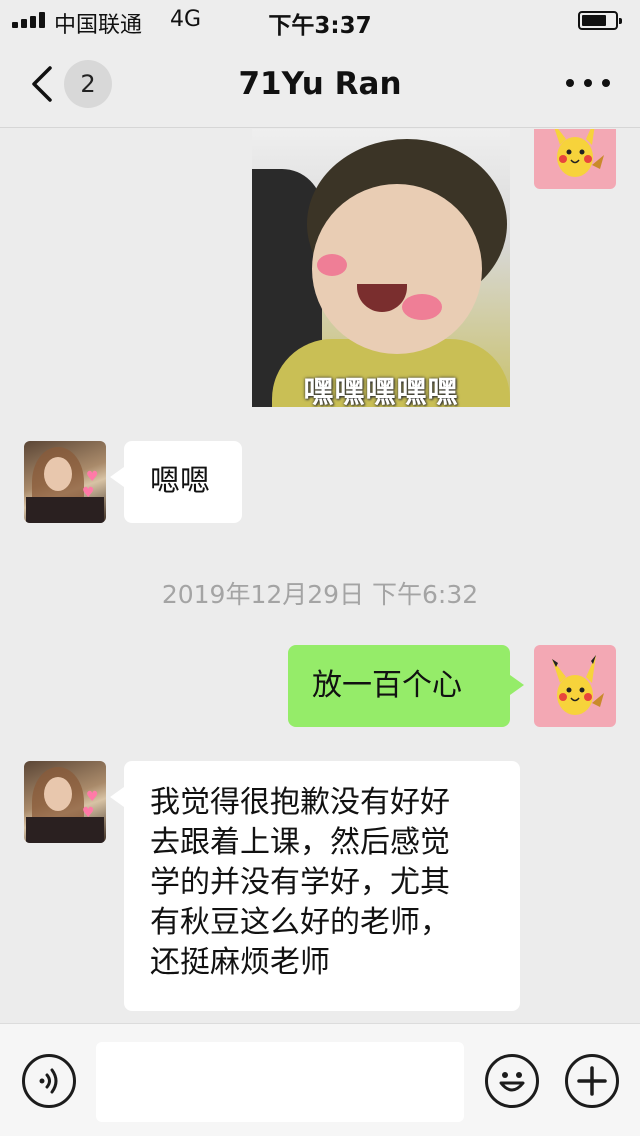 This screenshot has width=640, height=1136. Describe the element at coordinates (300, 802) in the screenshot. I see `message-line: 我觉得很抱歉没有好好` at that location.